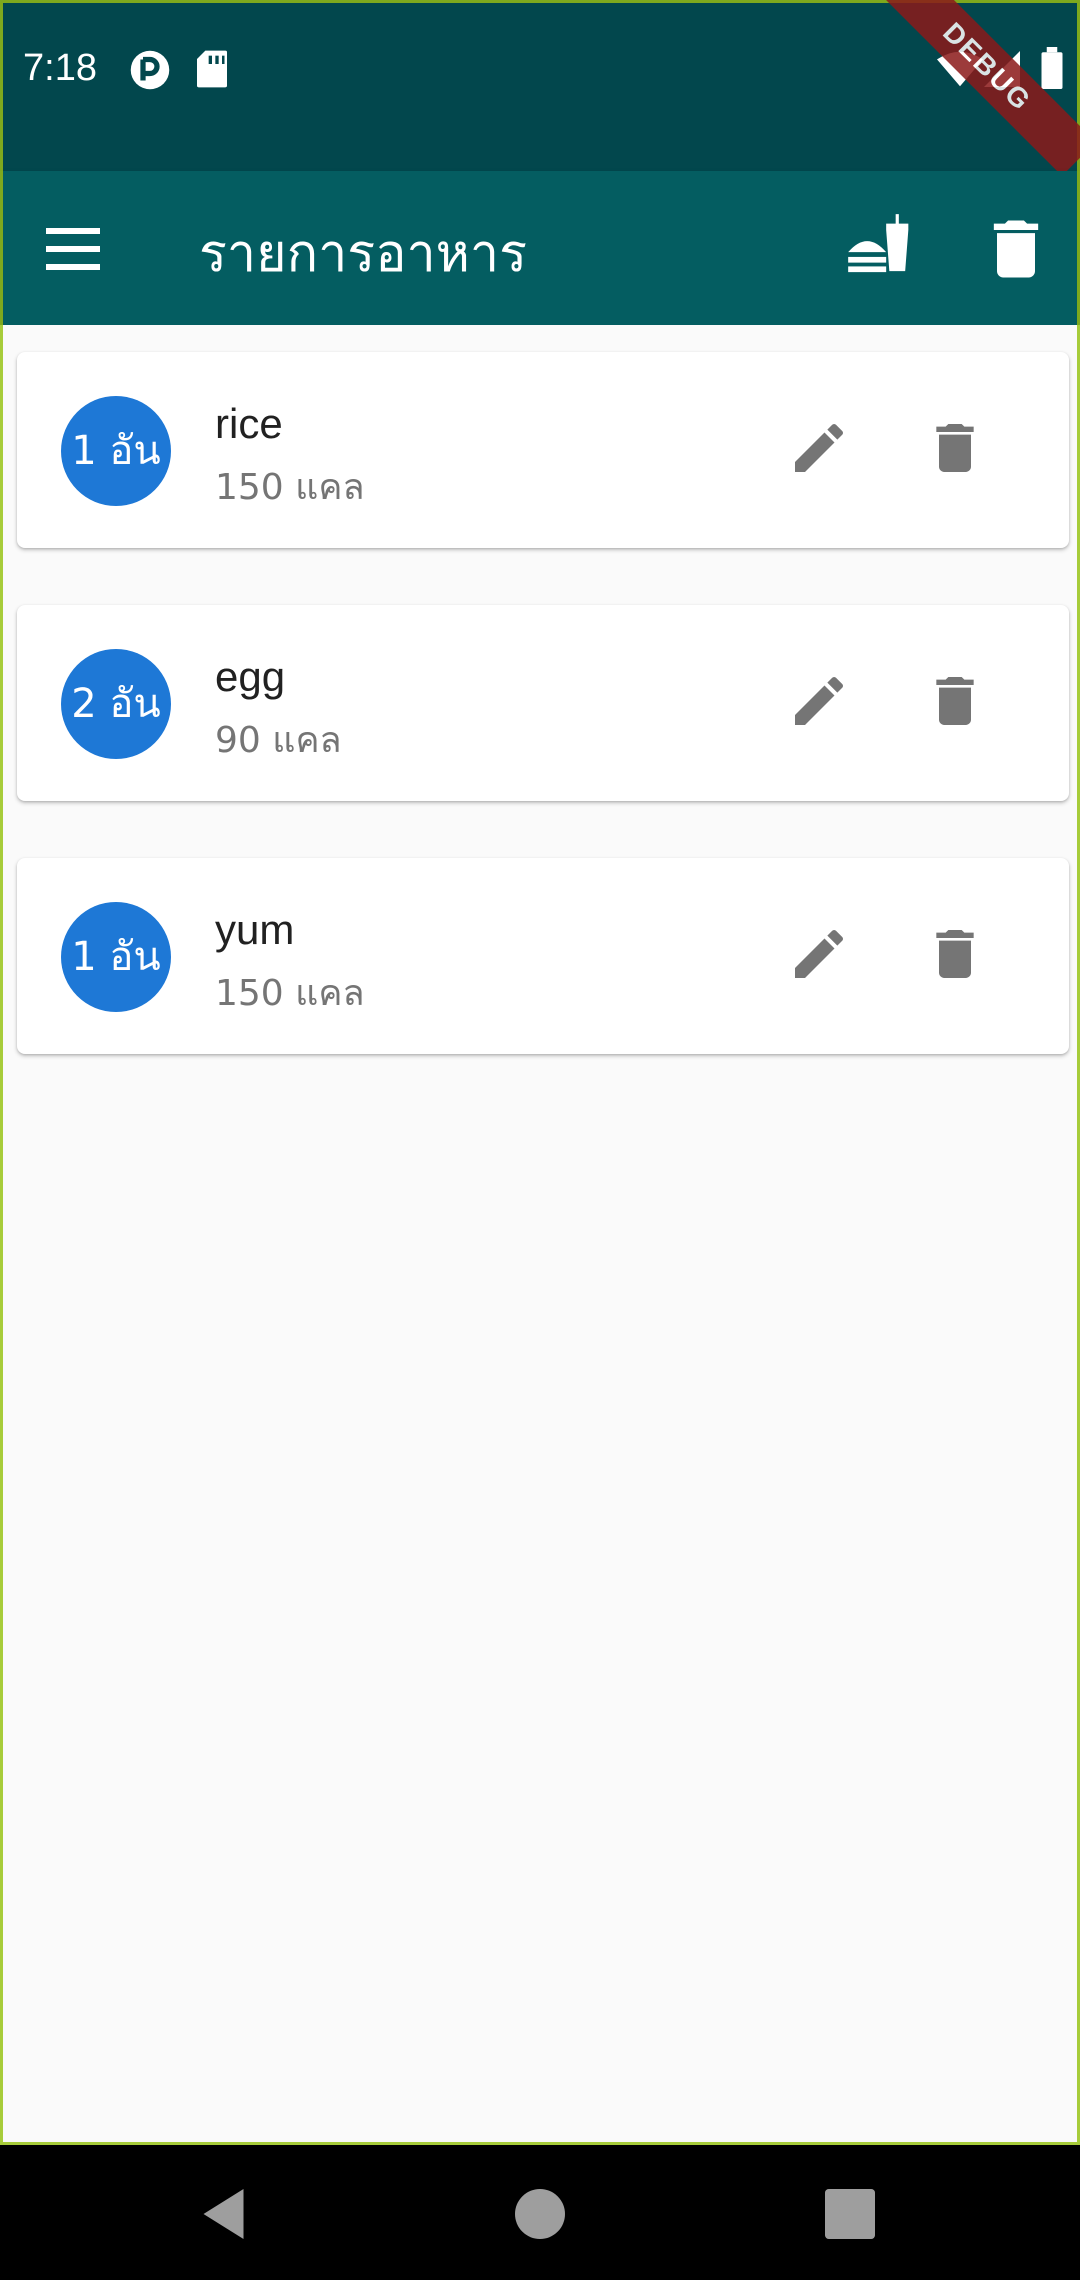  What do you see at coordinates (543, 956) in the screenshot?
I see `list-item: 1 อัน yum 150 แคล` at bounding box center [543, 956].